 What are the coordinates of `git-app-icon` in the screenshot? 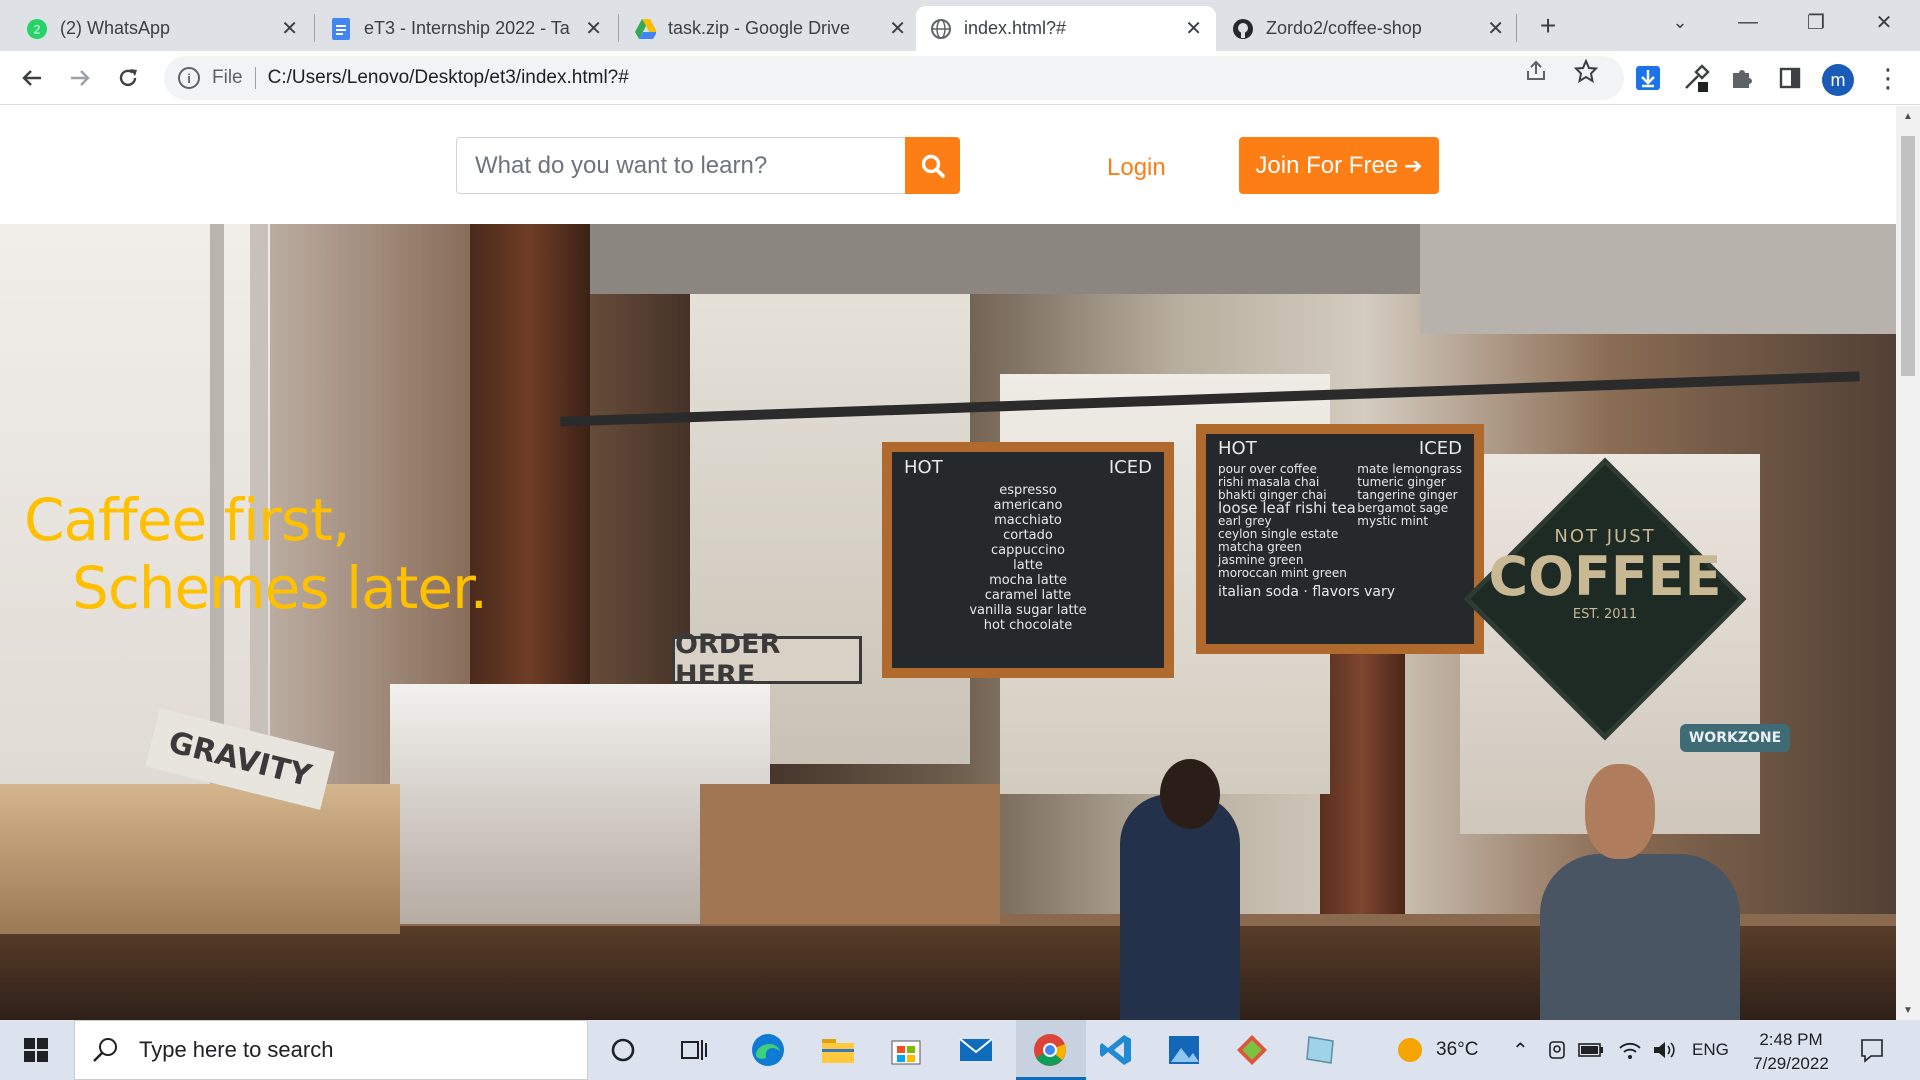 It's located at (1252, 1050).